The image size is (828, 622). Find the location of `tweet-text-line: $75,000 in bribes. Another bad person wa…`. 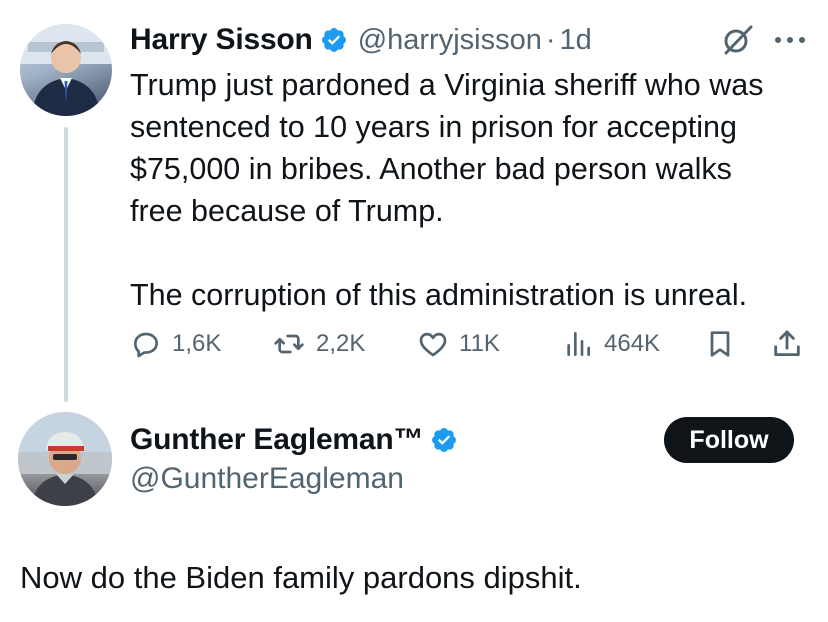

tweet-text-line: $75,000 in bribes. Another bad person wa… is located at coordinates (431, 169).